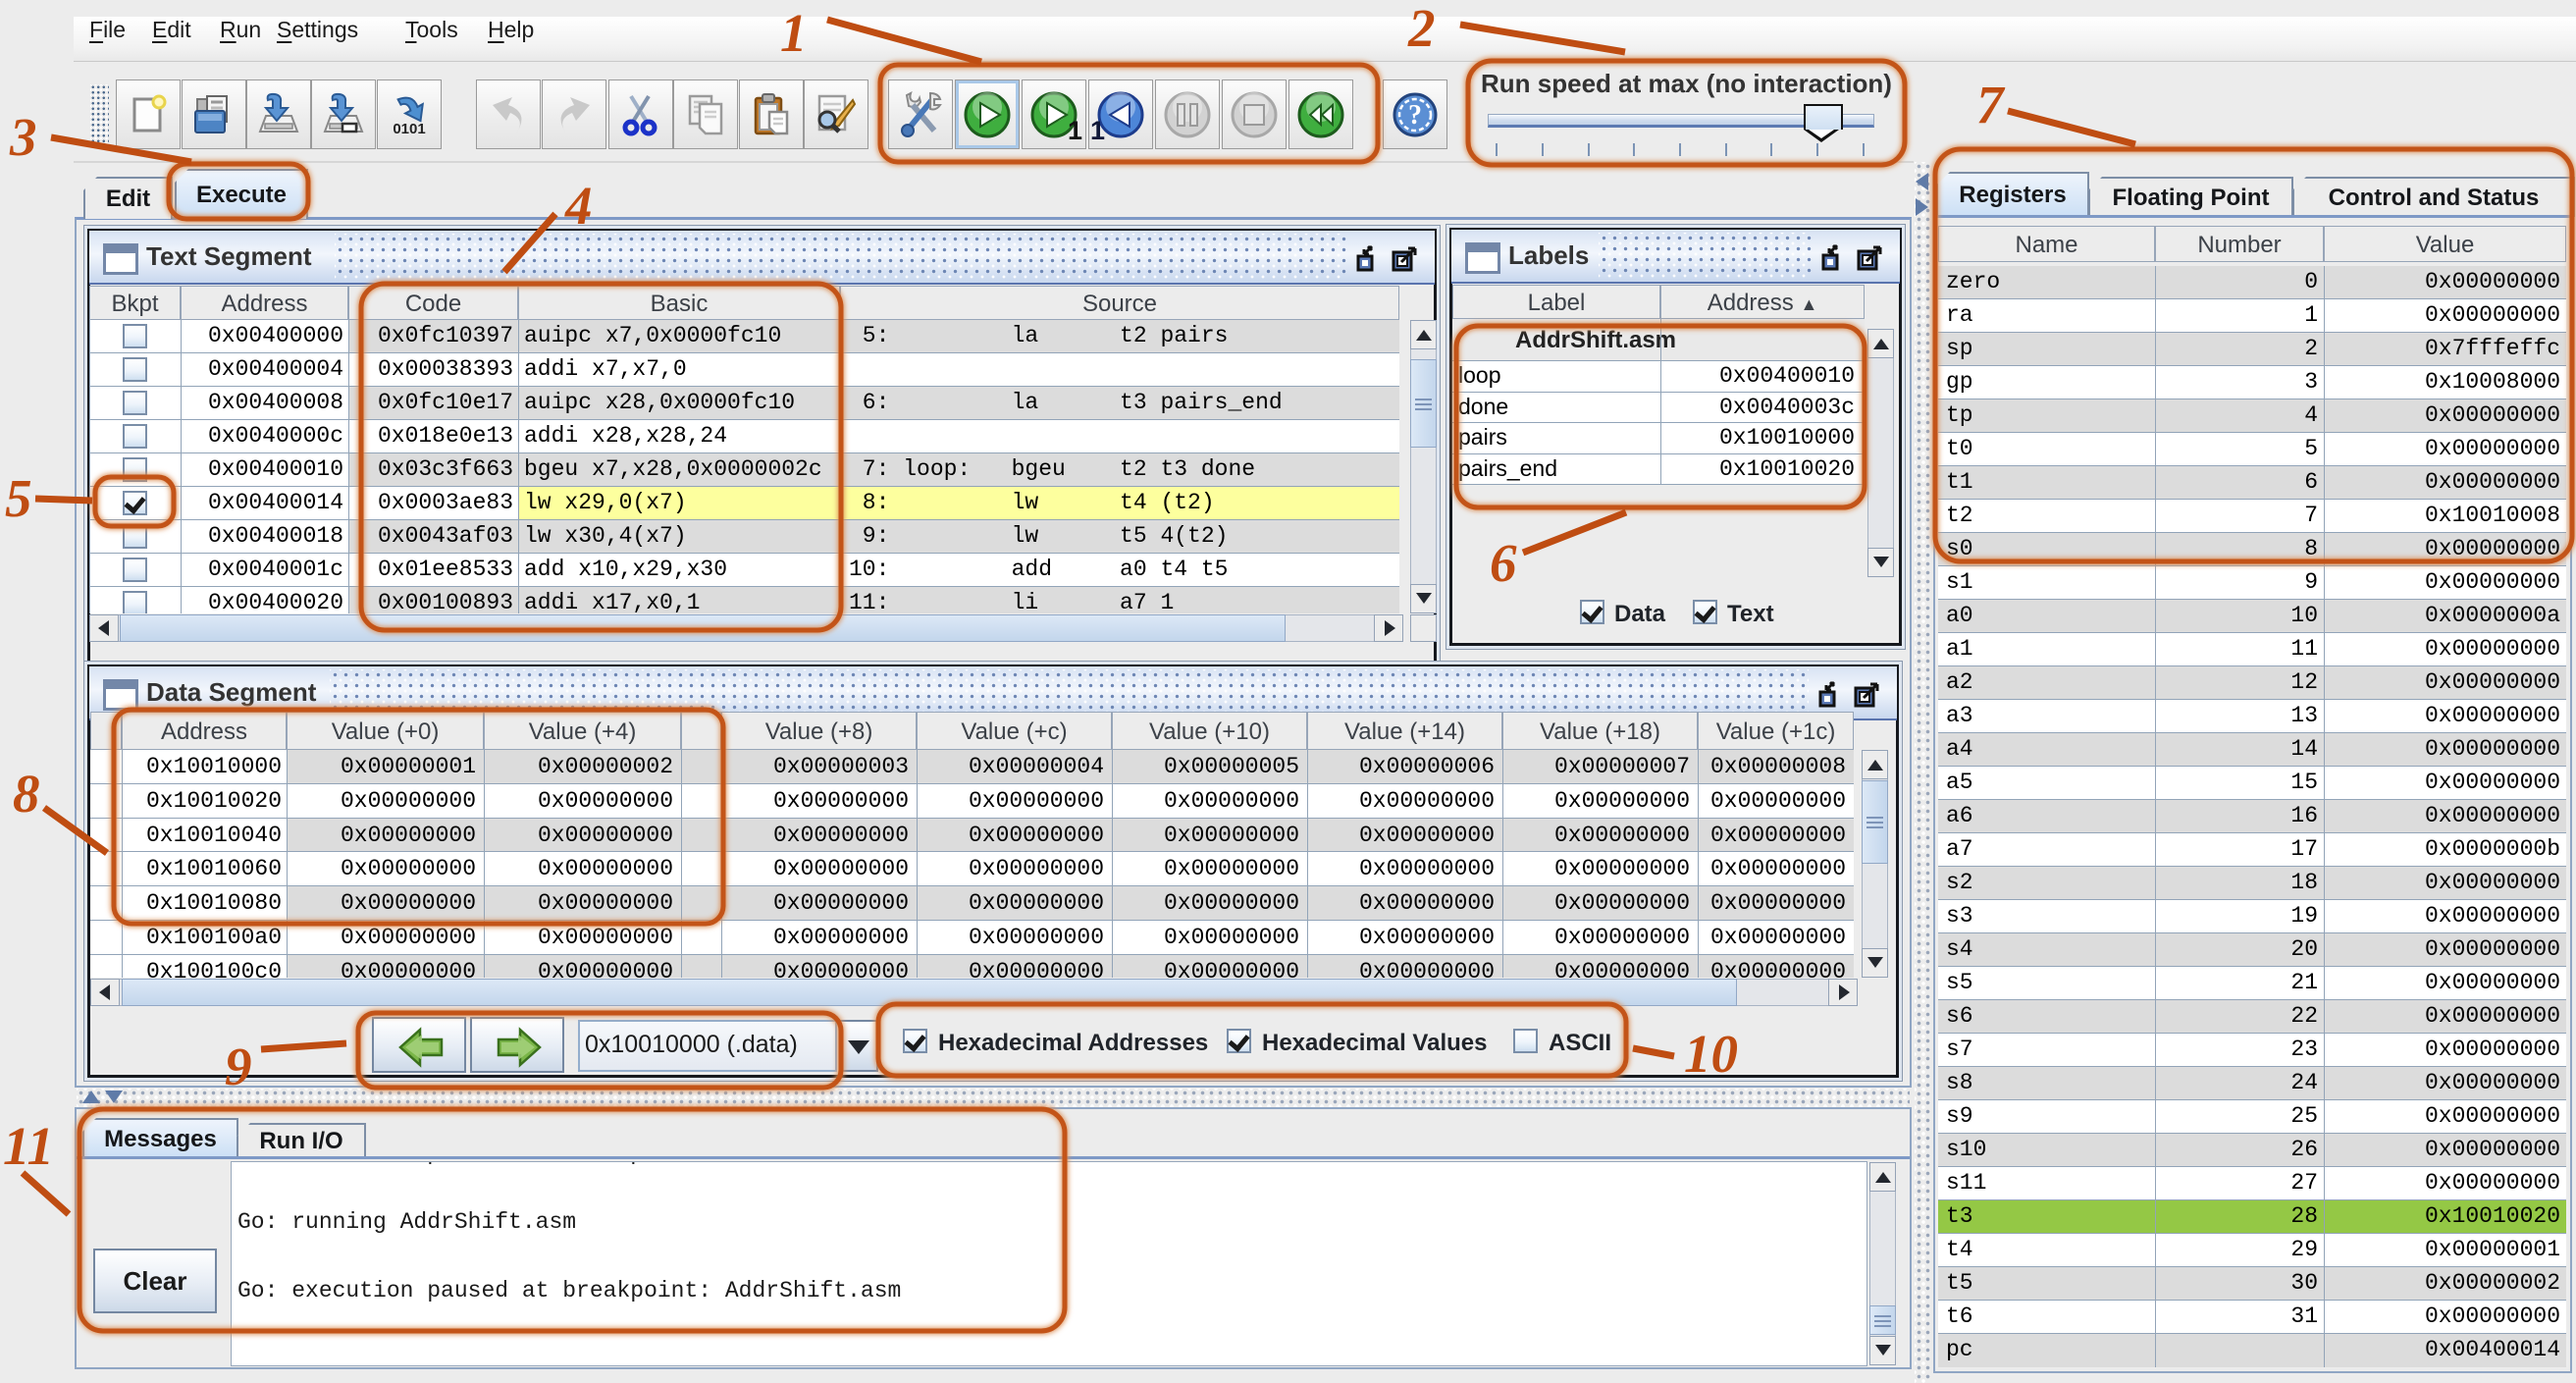 The width and height of the screenshot is (2576, 1383). I want to click on svg-text: 0101, so click(409, 129).